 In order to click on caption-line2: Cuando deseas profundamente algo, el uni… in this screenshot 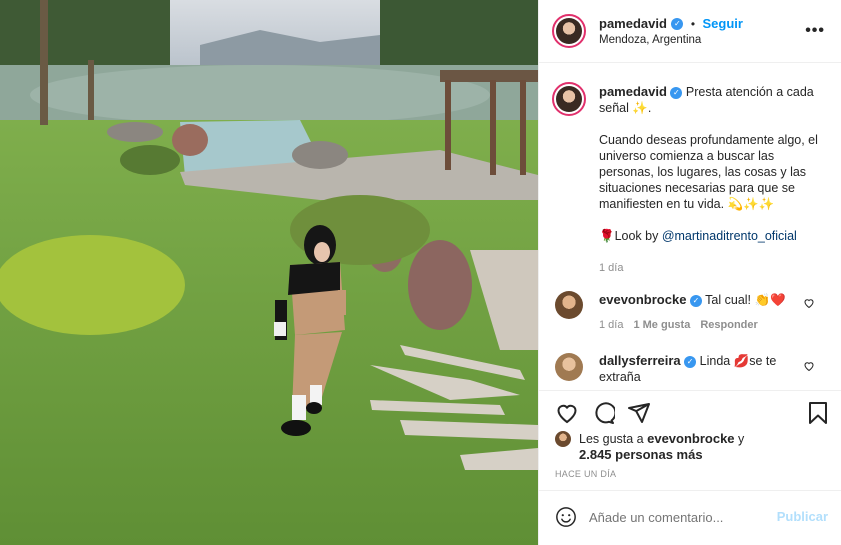, I will do `click(708, 172)`.